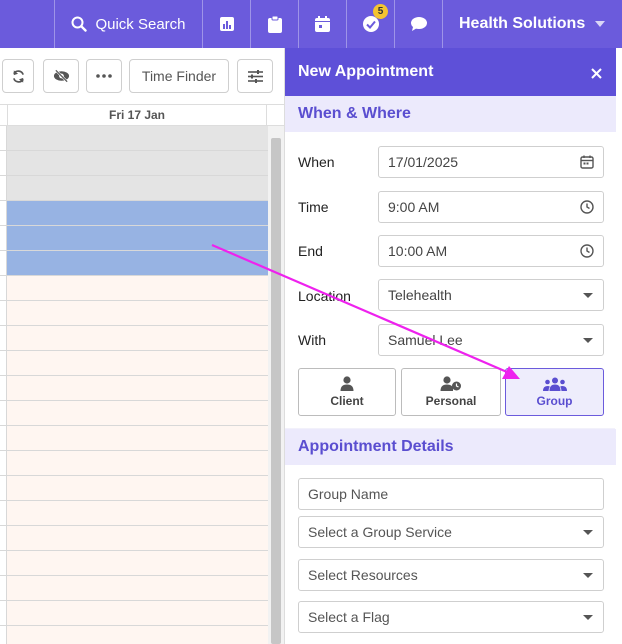  I want to click on close-icon, so click(596, 73).